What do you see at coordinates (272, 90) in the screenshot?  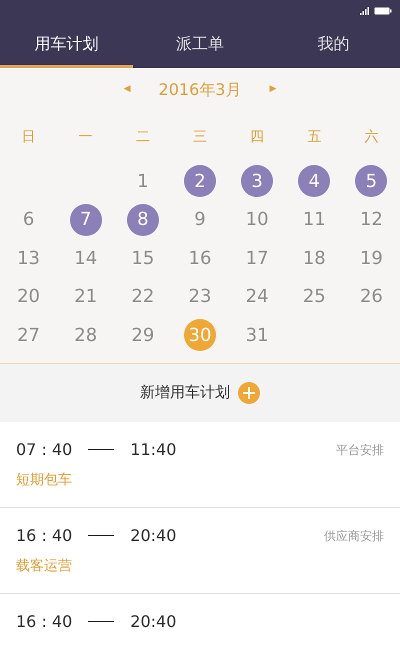 I see `next-month-button: ▶` at bounding box center [272, 90].